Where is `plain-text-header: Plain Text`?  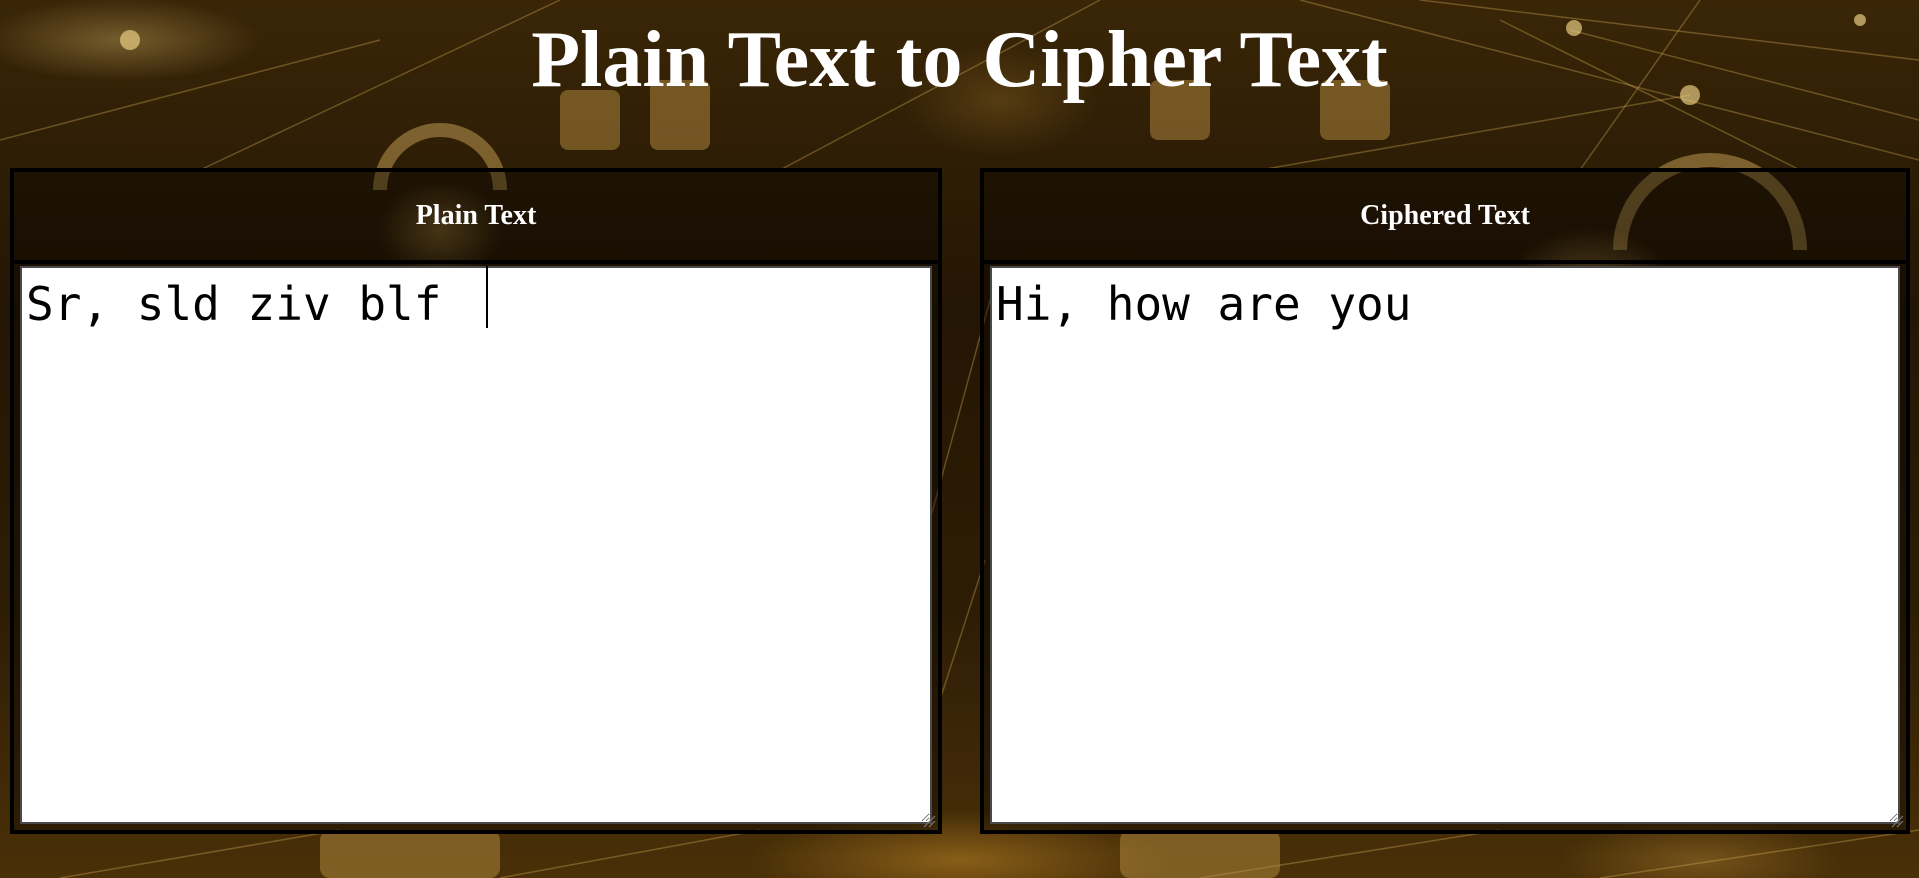
plain-text-header: Plain Text is located at coordinates (476, 218).